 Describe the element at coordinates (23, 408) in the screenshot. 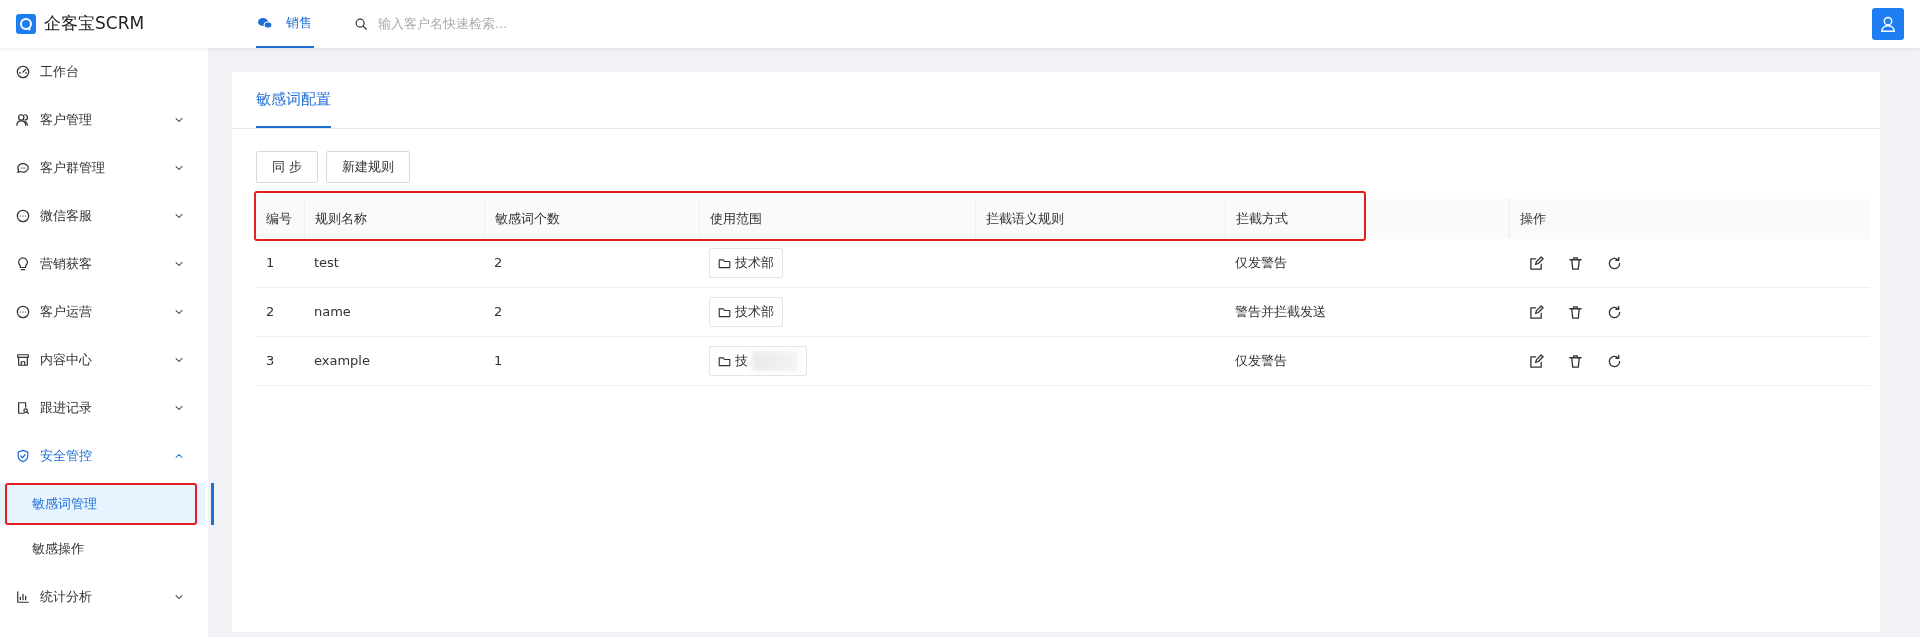

I see `document-search-icon` at that location.